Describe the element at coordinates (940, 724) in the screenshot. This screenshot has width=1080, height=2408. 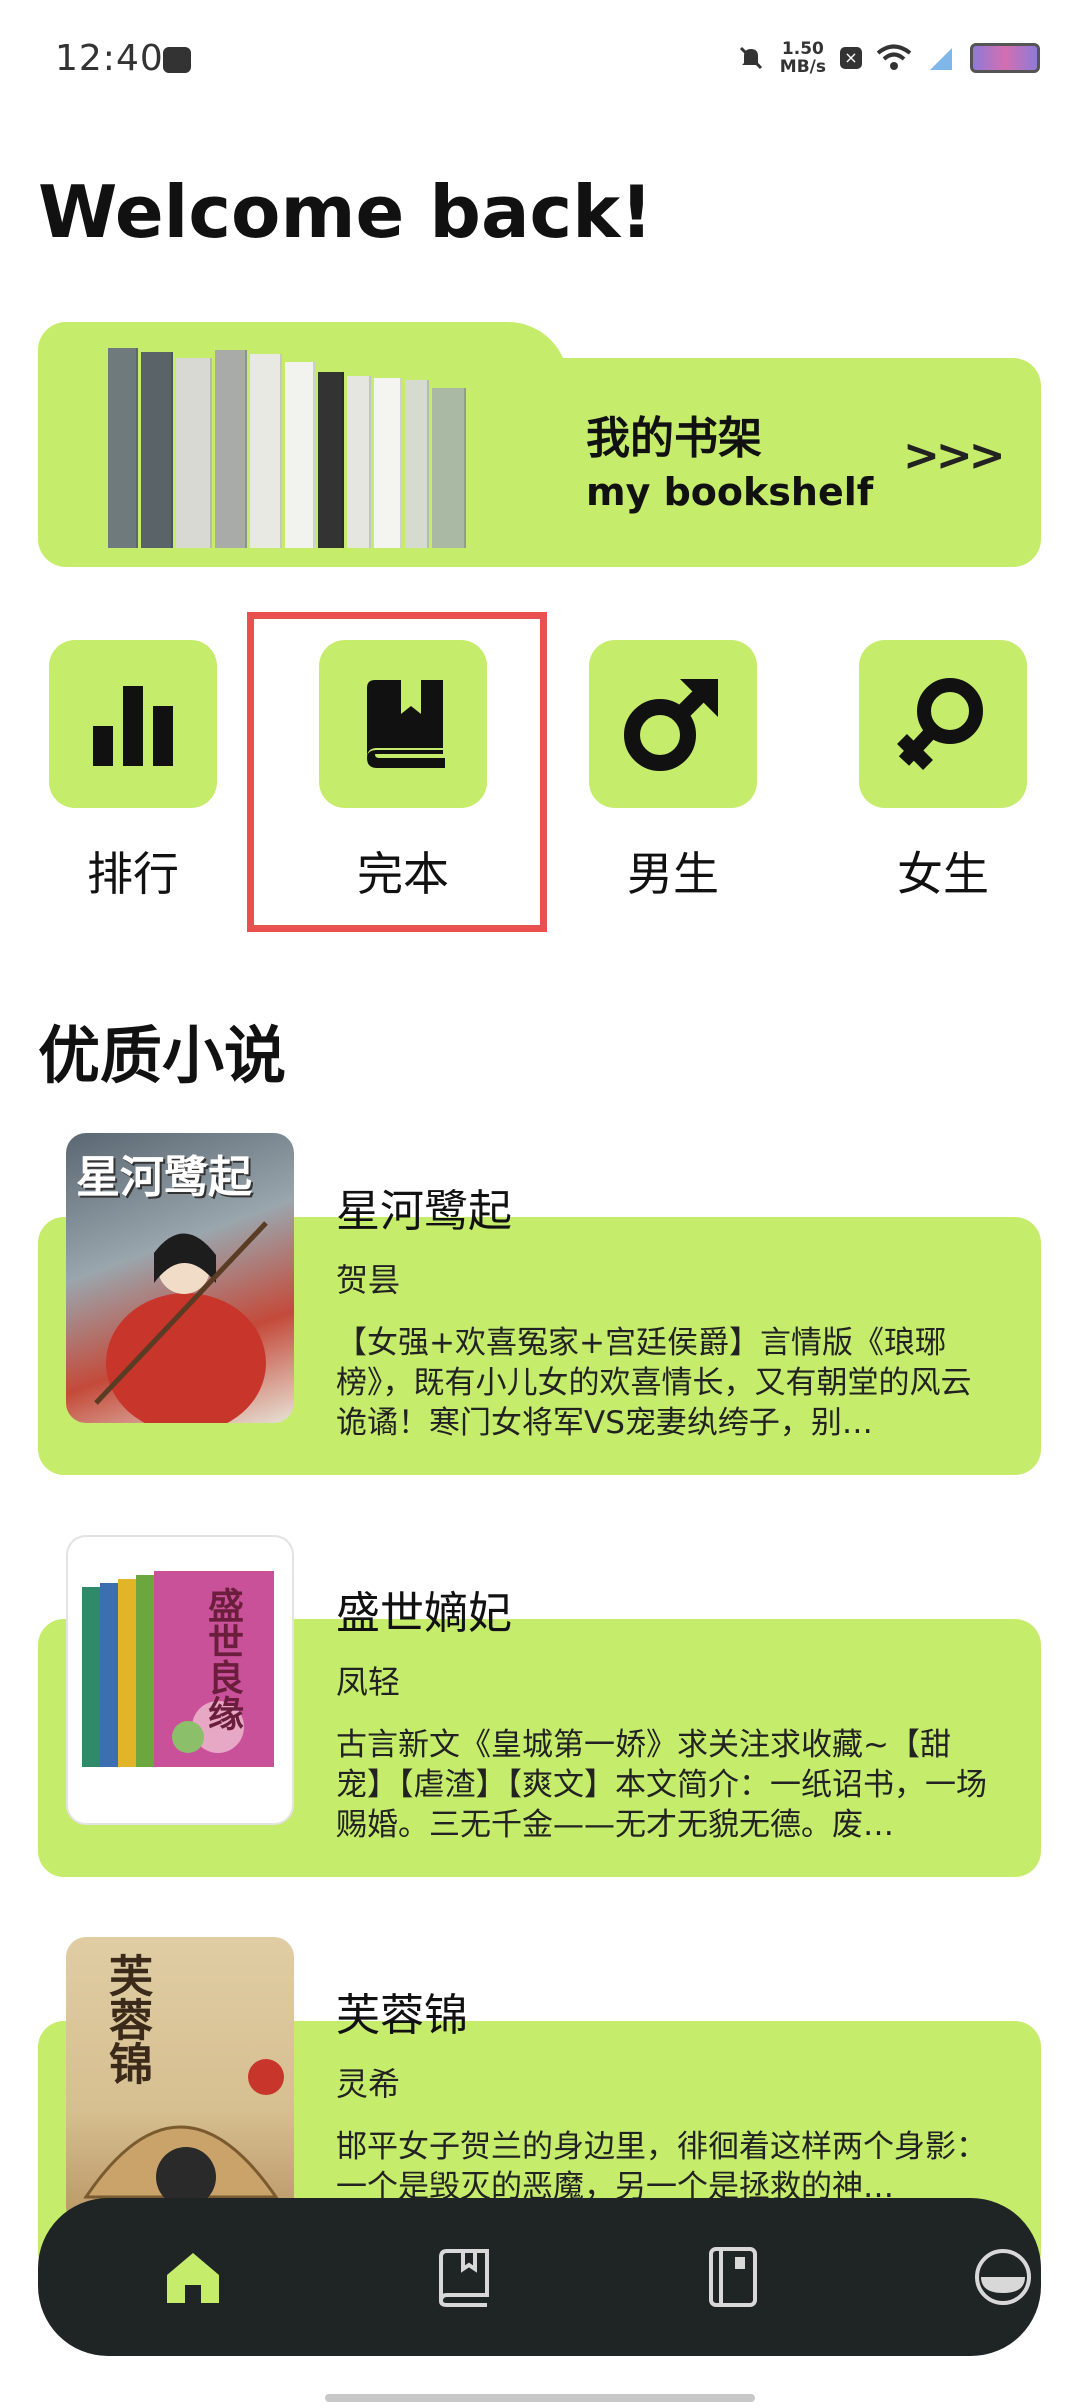
I see `female-icon` at that location.